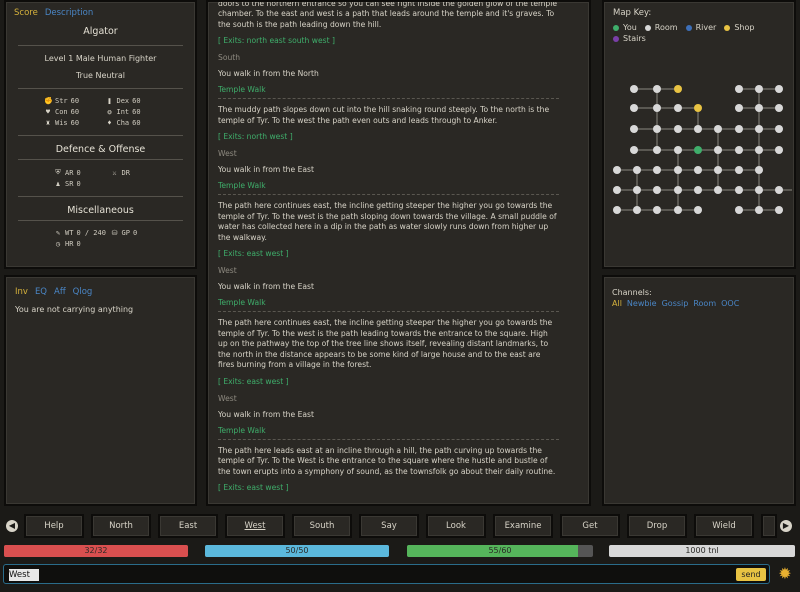 Image resolution: width=800 pixels, height=592 pixels. Describe the element at coordinates (100, 210) in the screenshot. I see `misc-title: Miscellaneous` at that location.